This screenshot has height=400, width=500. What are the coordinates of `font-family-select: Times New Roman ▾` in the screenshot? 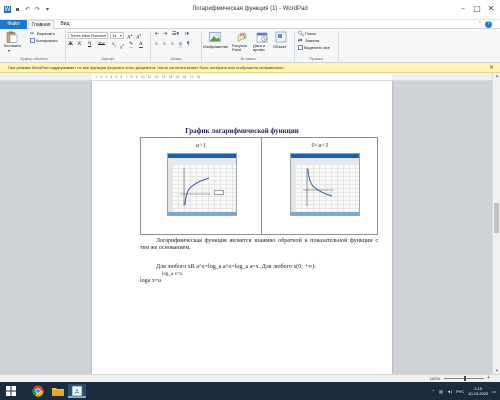 It's located at (88, 35).